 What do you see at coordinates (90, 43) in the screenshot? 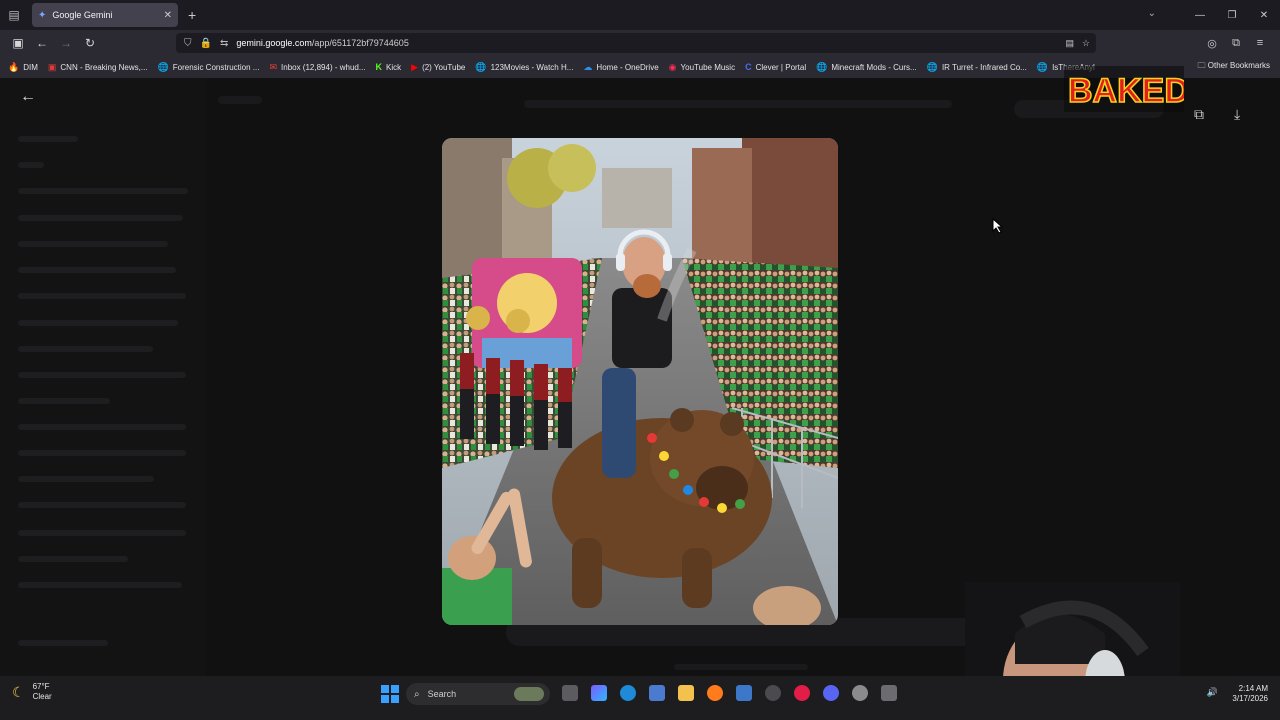
I see `reload-icon: ↻` at bounding box center [90, 43].